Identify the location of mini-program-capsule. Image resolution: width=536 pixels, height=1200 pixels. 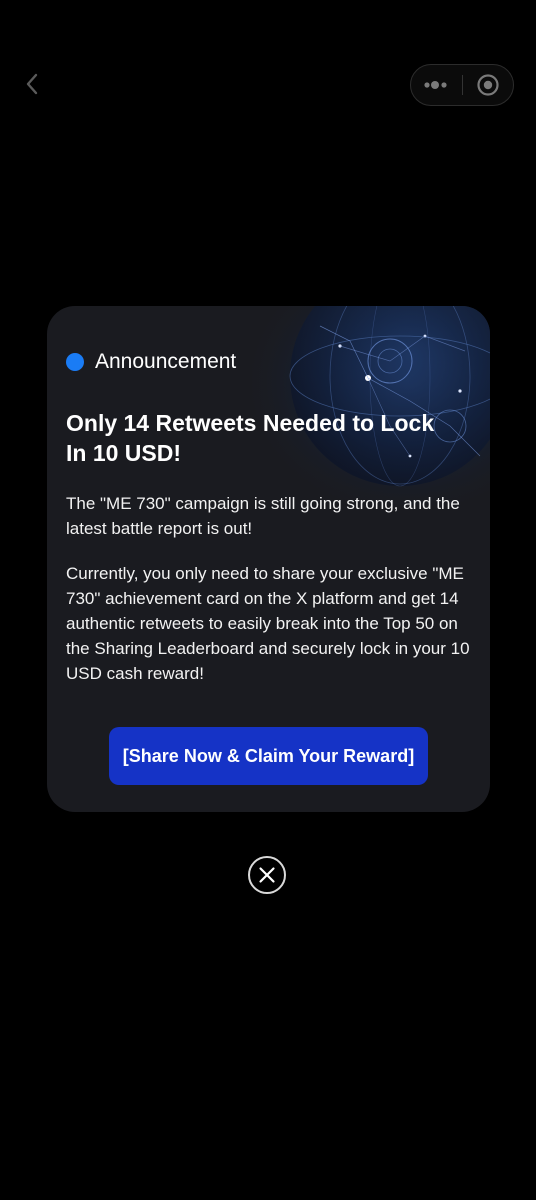
(462, 85).